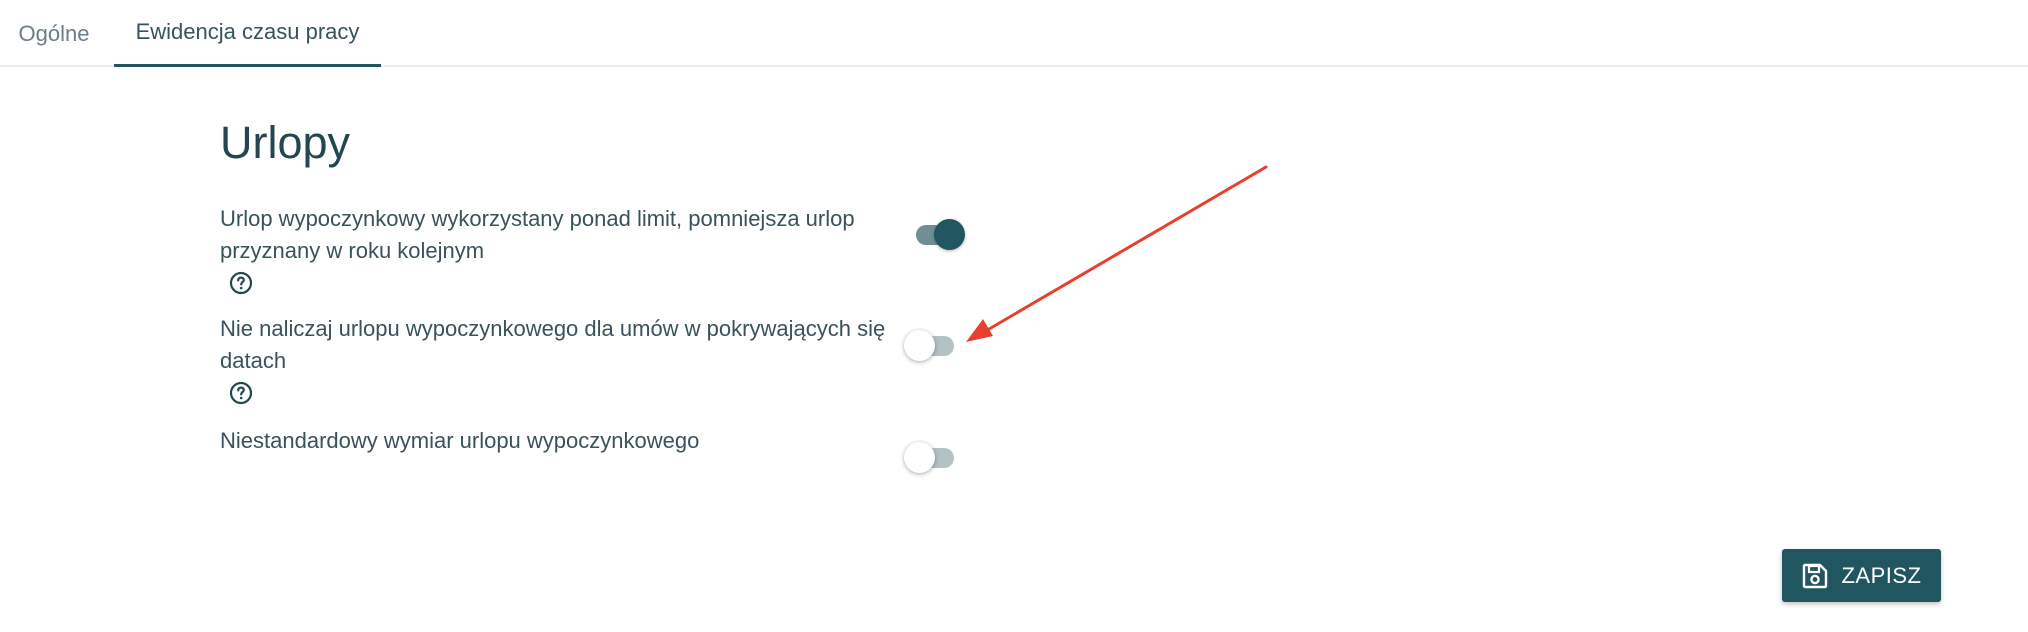 This screenshot has width=2028, height=632. I want to click on save-button: ZAPISZ, so click(1861, 575).